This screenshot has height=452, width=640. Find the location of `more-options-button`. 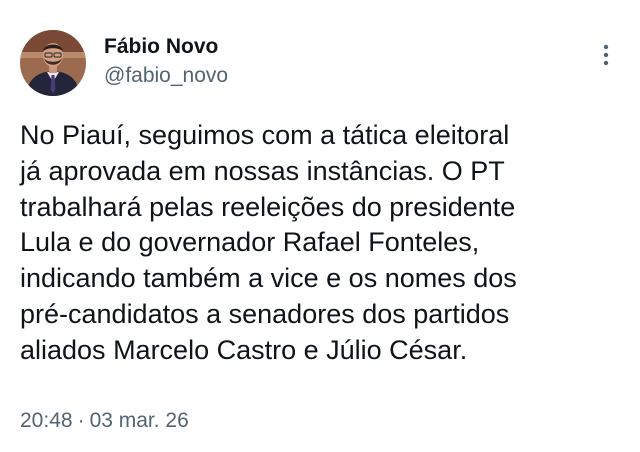

more-options-button is located at coordinates (606, 55).